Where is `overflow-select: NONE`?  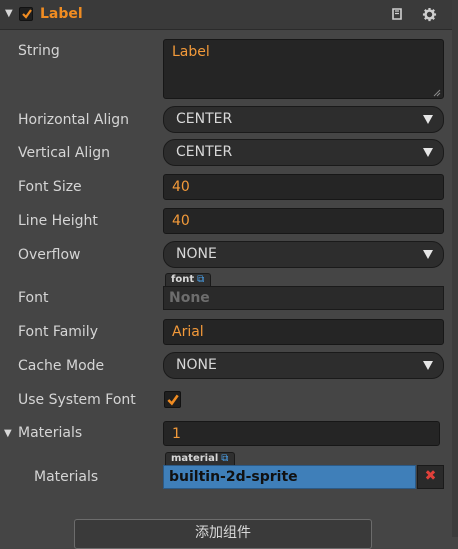
overflow-select: NONE is located at coordinates (303, 254).